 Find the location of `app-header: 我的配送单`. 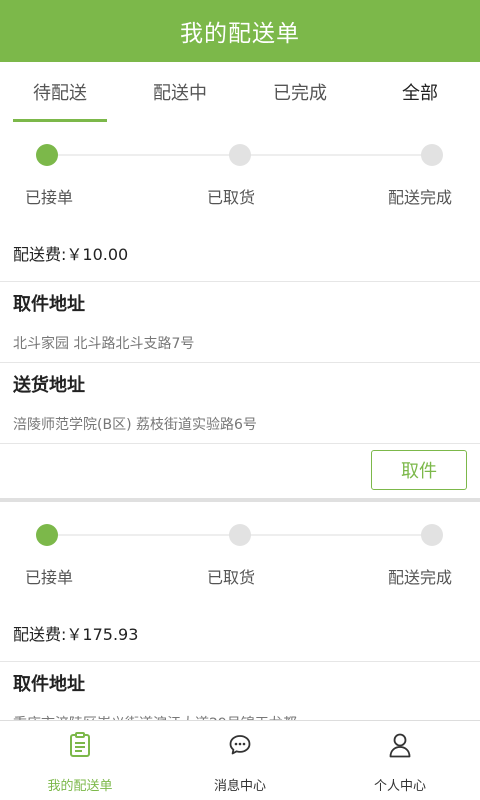

app-header: 我的配送单 is located at coordinates (240, 31).